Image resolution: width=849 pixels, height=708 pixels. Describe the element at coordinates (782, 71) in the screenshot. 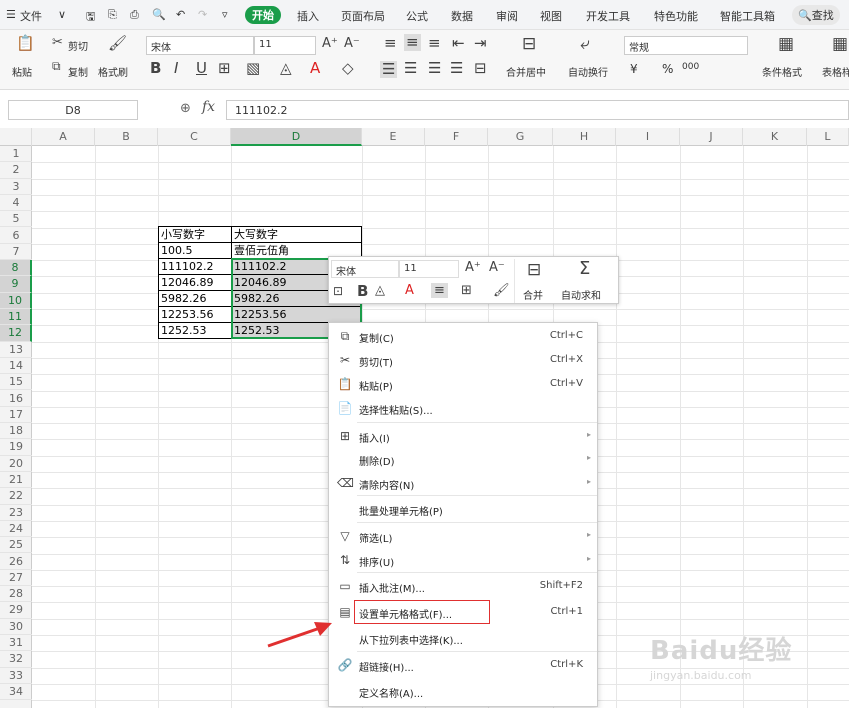

I see `conditional-format-label: 条件格式` at that location.